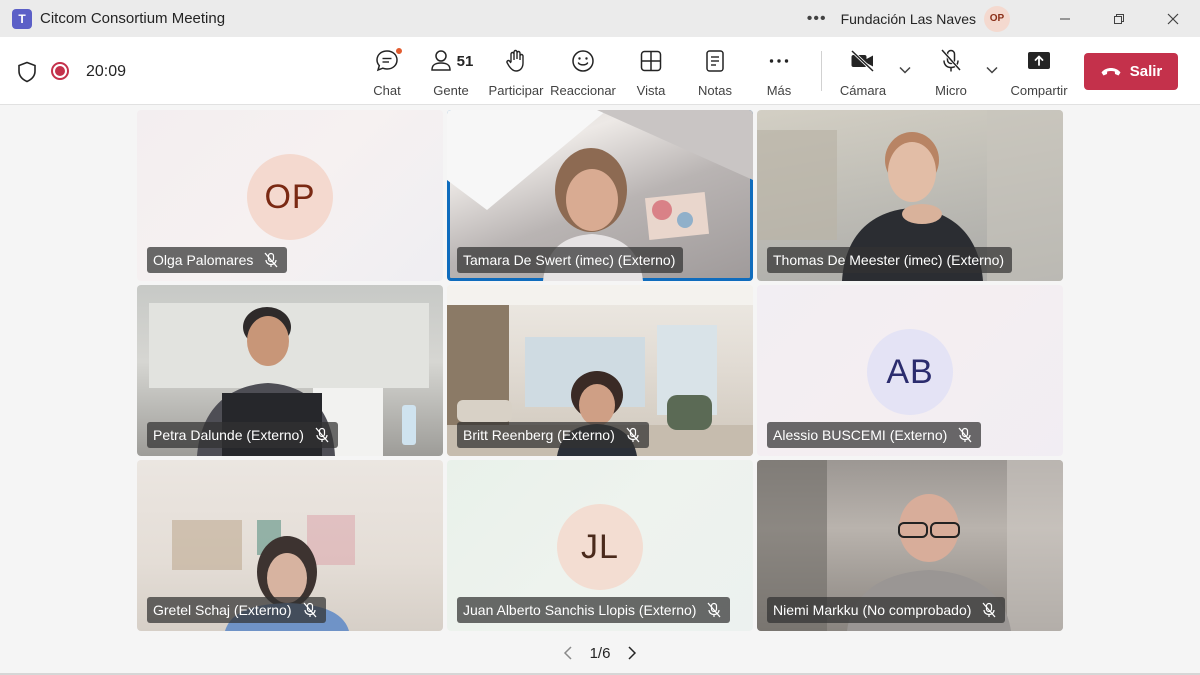 This screenshot has width=1200, height=675. What do you see at coordinates (1039, 60) in the screenshot?
I see `share-screen-icon` at bounding box center [1039, 60].